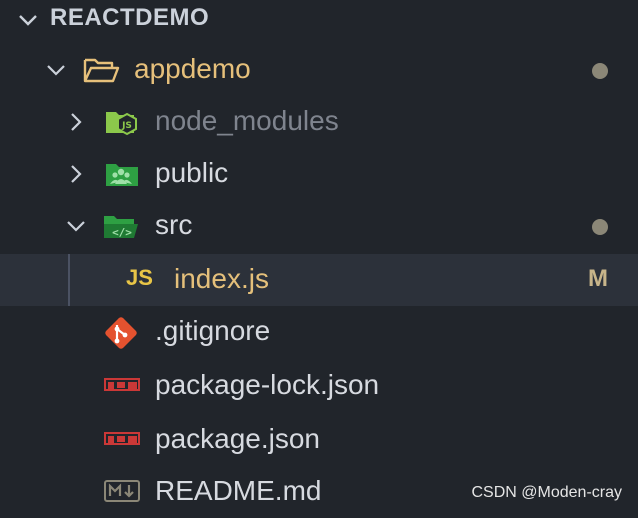 The width and height of the screenshot is (638, 518). Describe the element at coordinates (238, 490) in the screenshot. I see `tree-item-label: README.md` at that location.